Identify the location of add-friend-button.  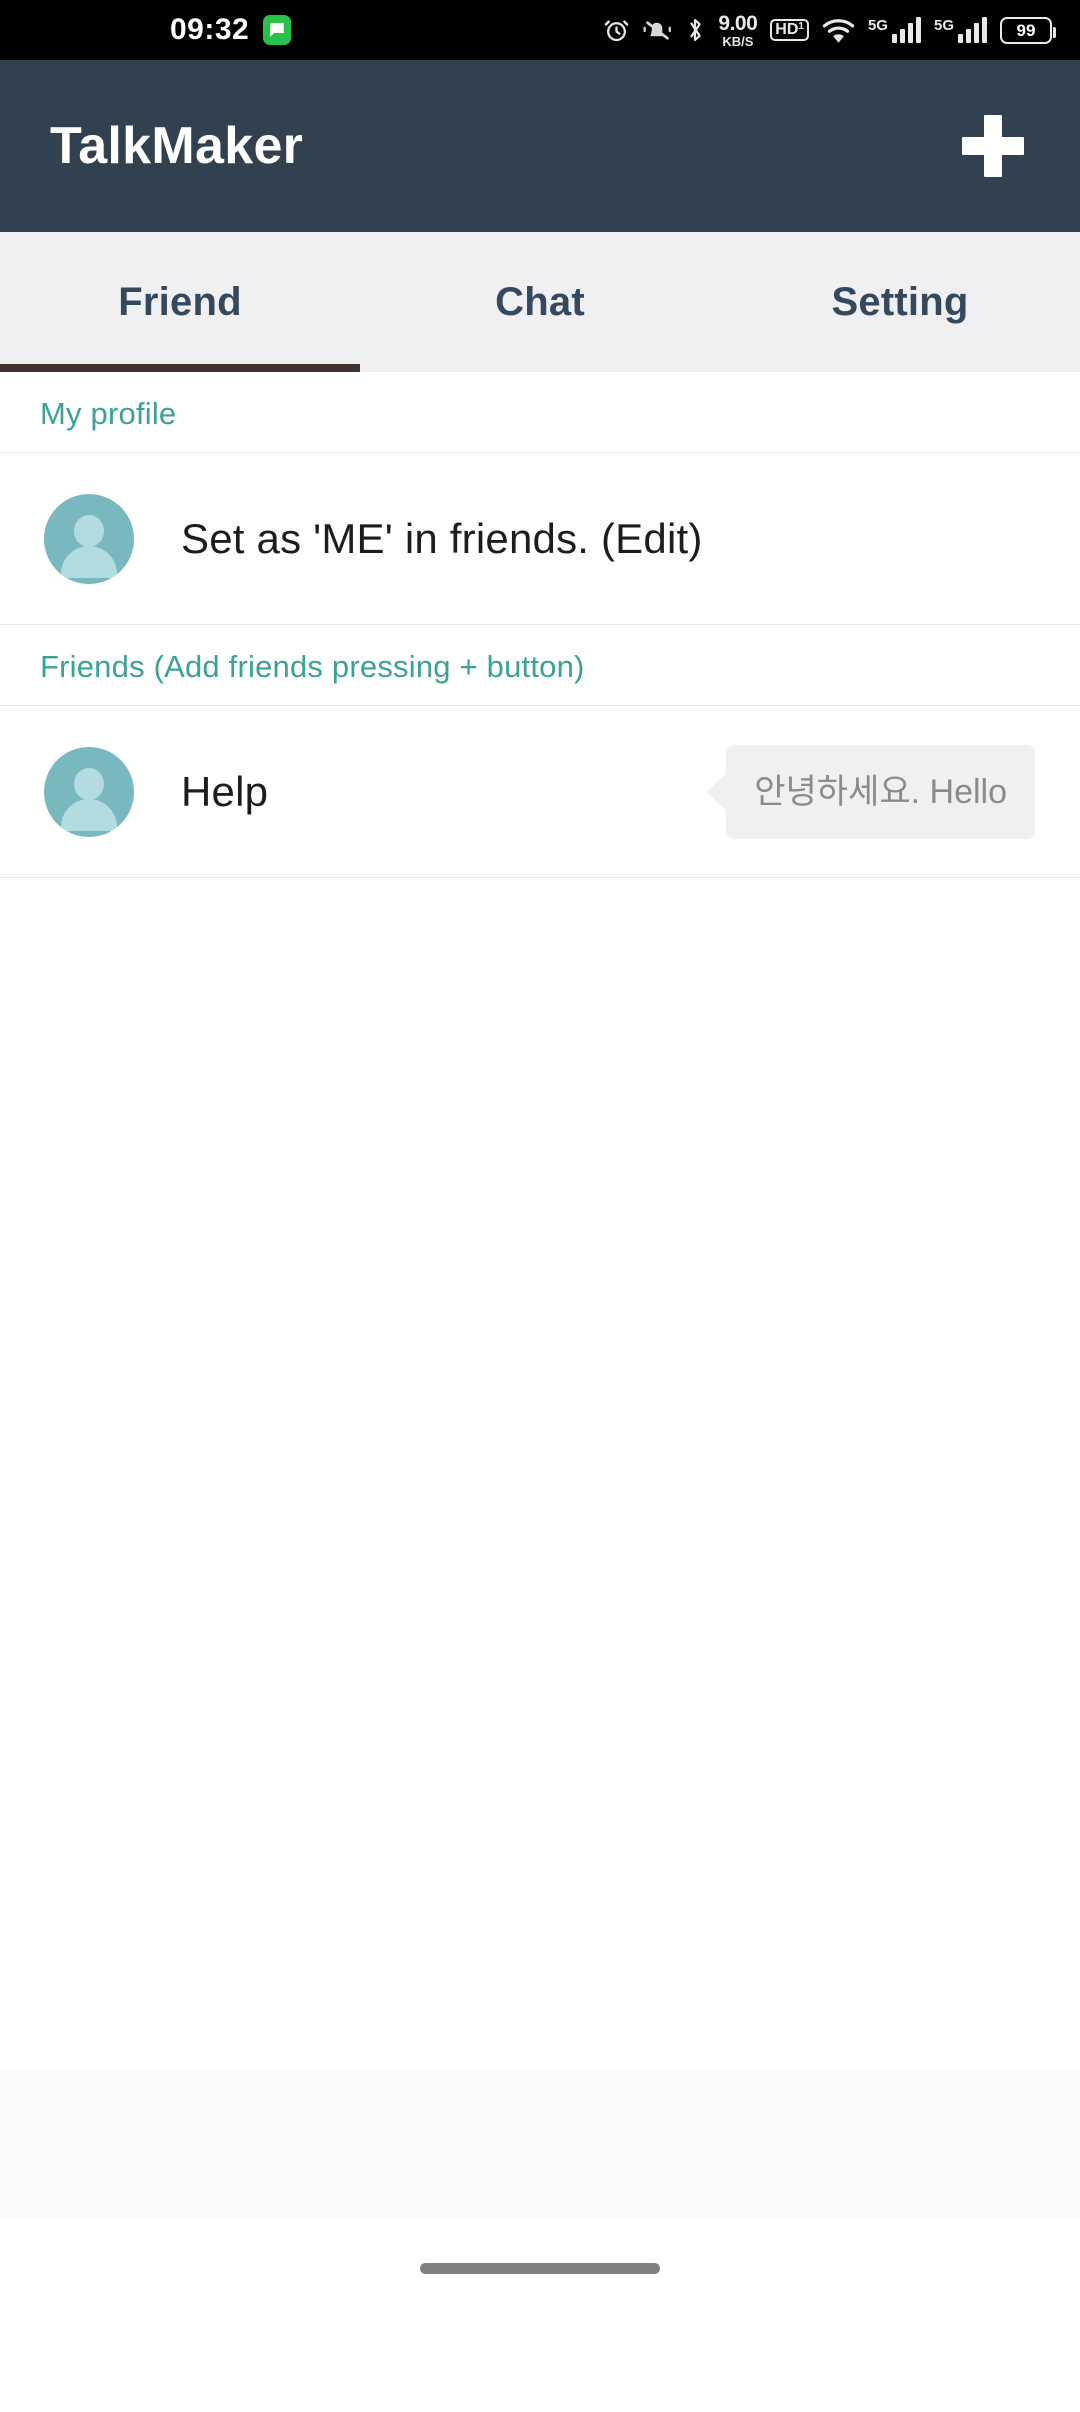
(993, 146).